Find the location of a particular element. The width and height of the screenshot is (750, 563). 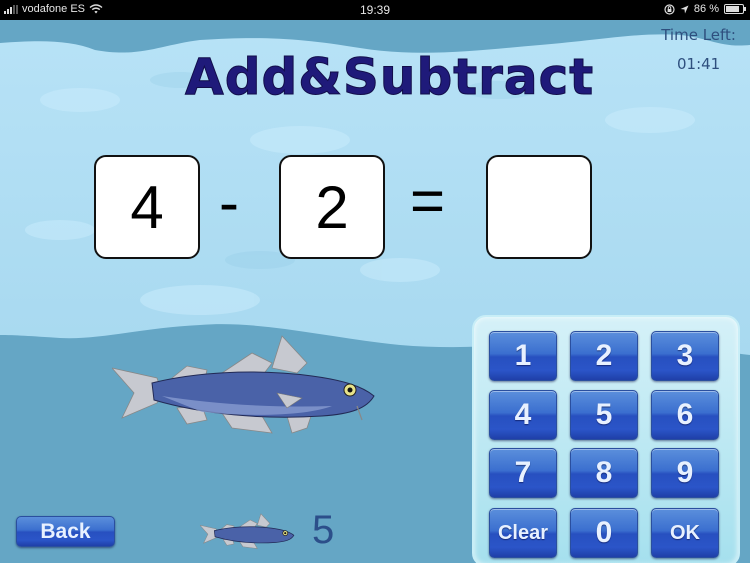

key-3: 3 is located at coordinates (685, 356).